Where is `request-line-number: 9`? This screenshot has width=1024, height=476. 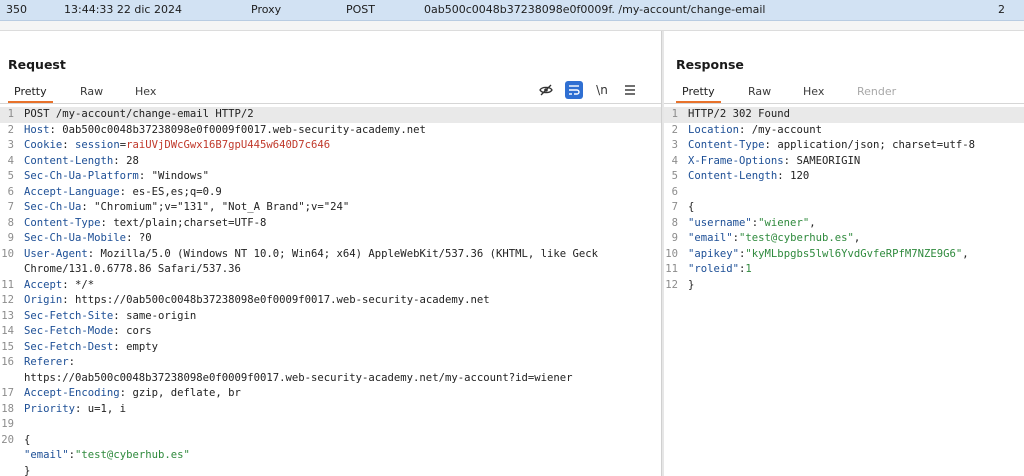 request-line-number: 9 is located at coordinates (10, 238).